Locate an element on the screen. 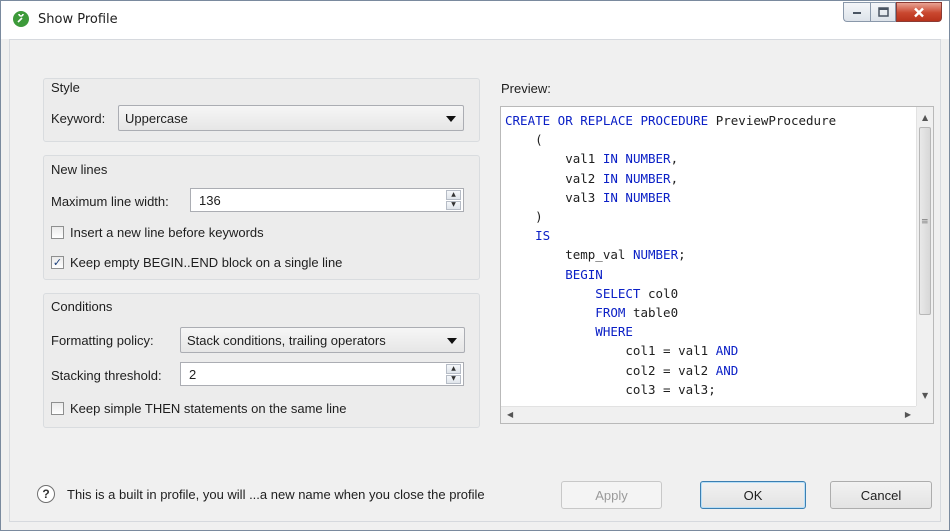 The width and height of the screenshot is (950, 531). insert-newline-label: Insert a new line before keywords is located at coordinates (167, 232).